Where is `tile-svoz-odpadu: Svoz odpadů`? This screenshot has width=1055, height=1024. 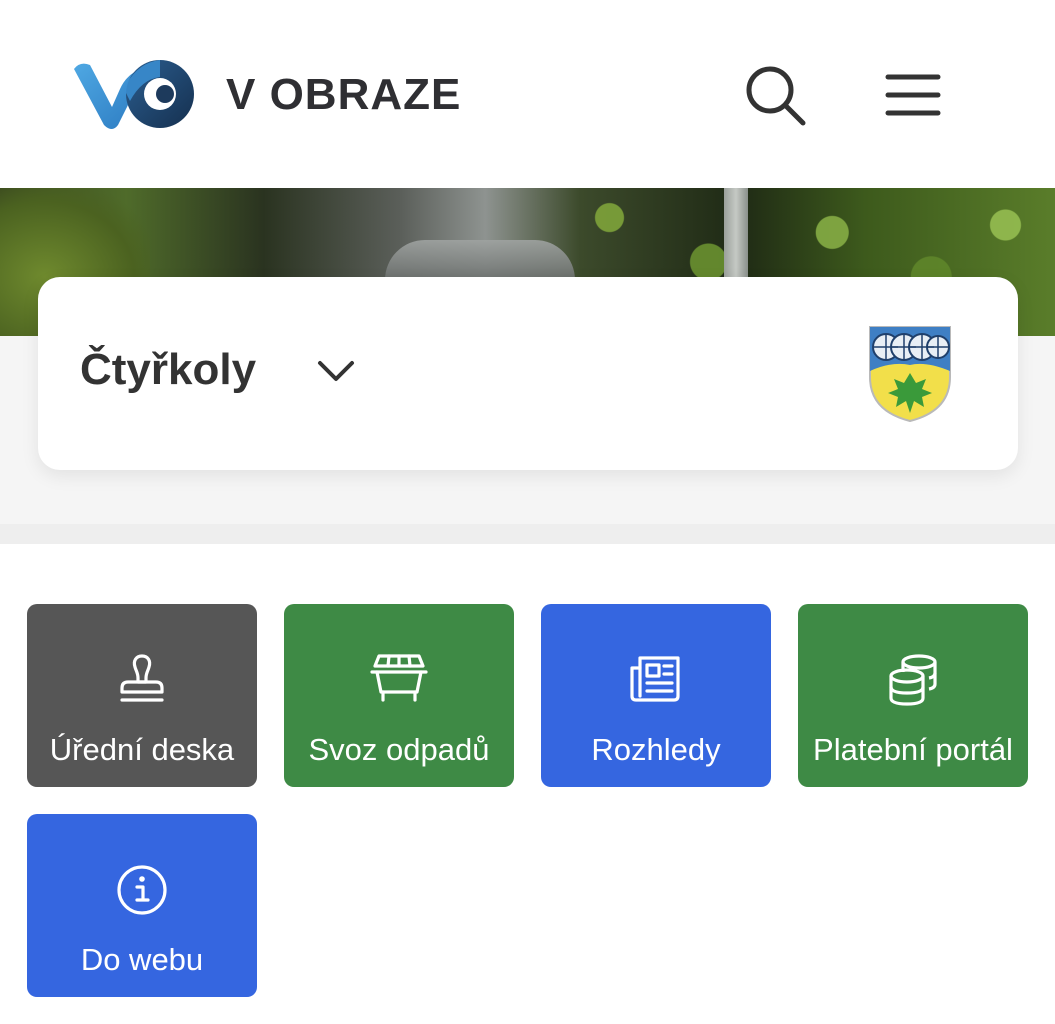
tile-svoz-odpadu: Svoz odpadů is located at coordinates (399, 695).